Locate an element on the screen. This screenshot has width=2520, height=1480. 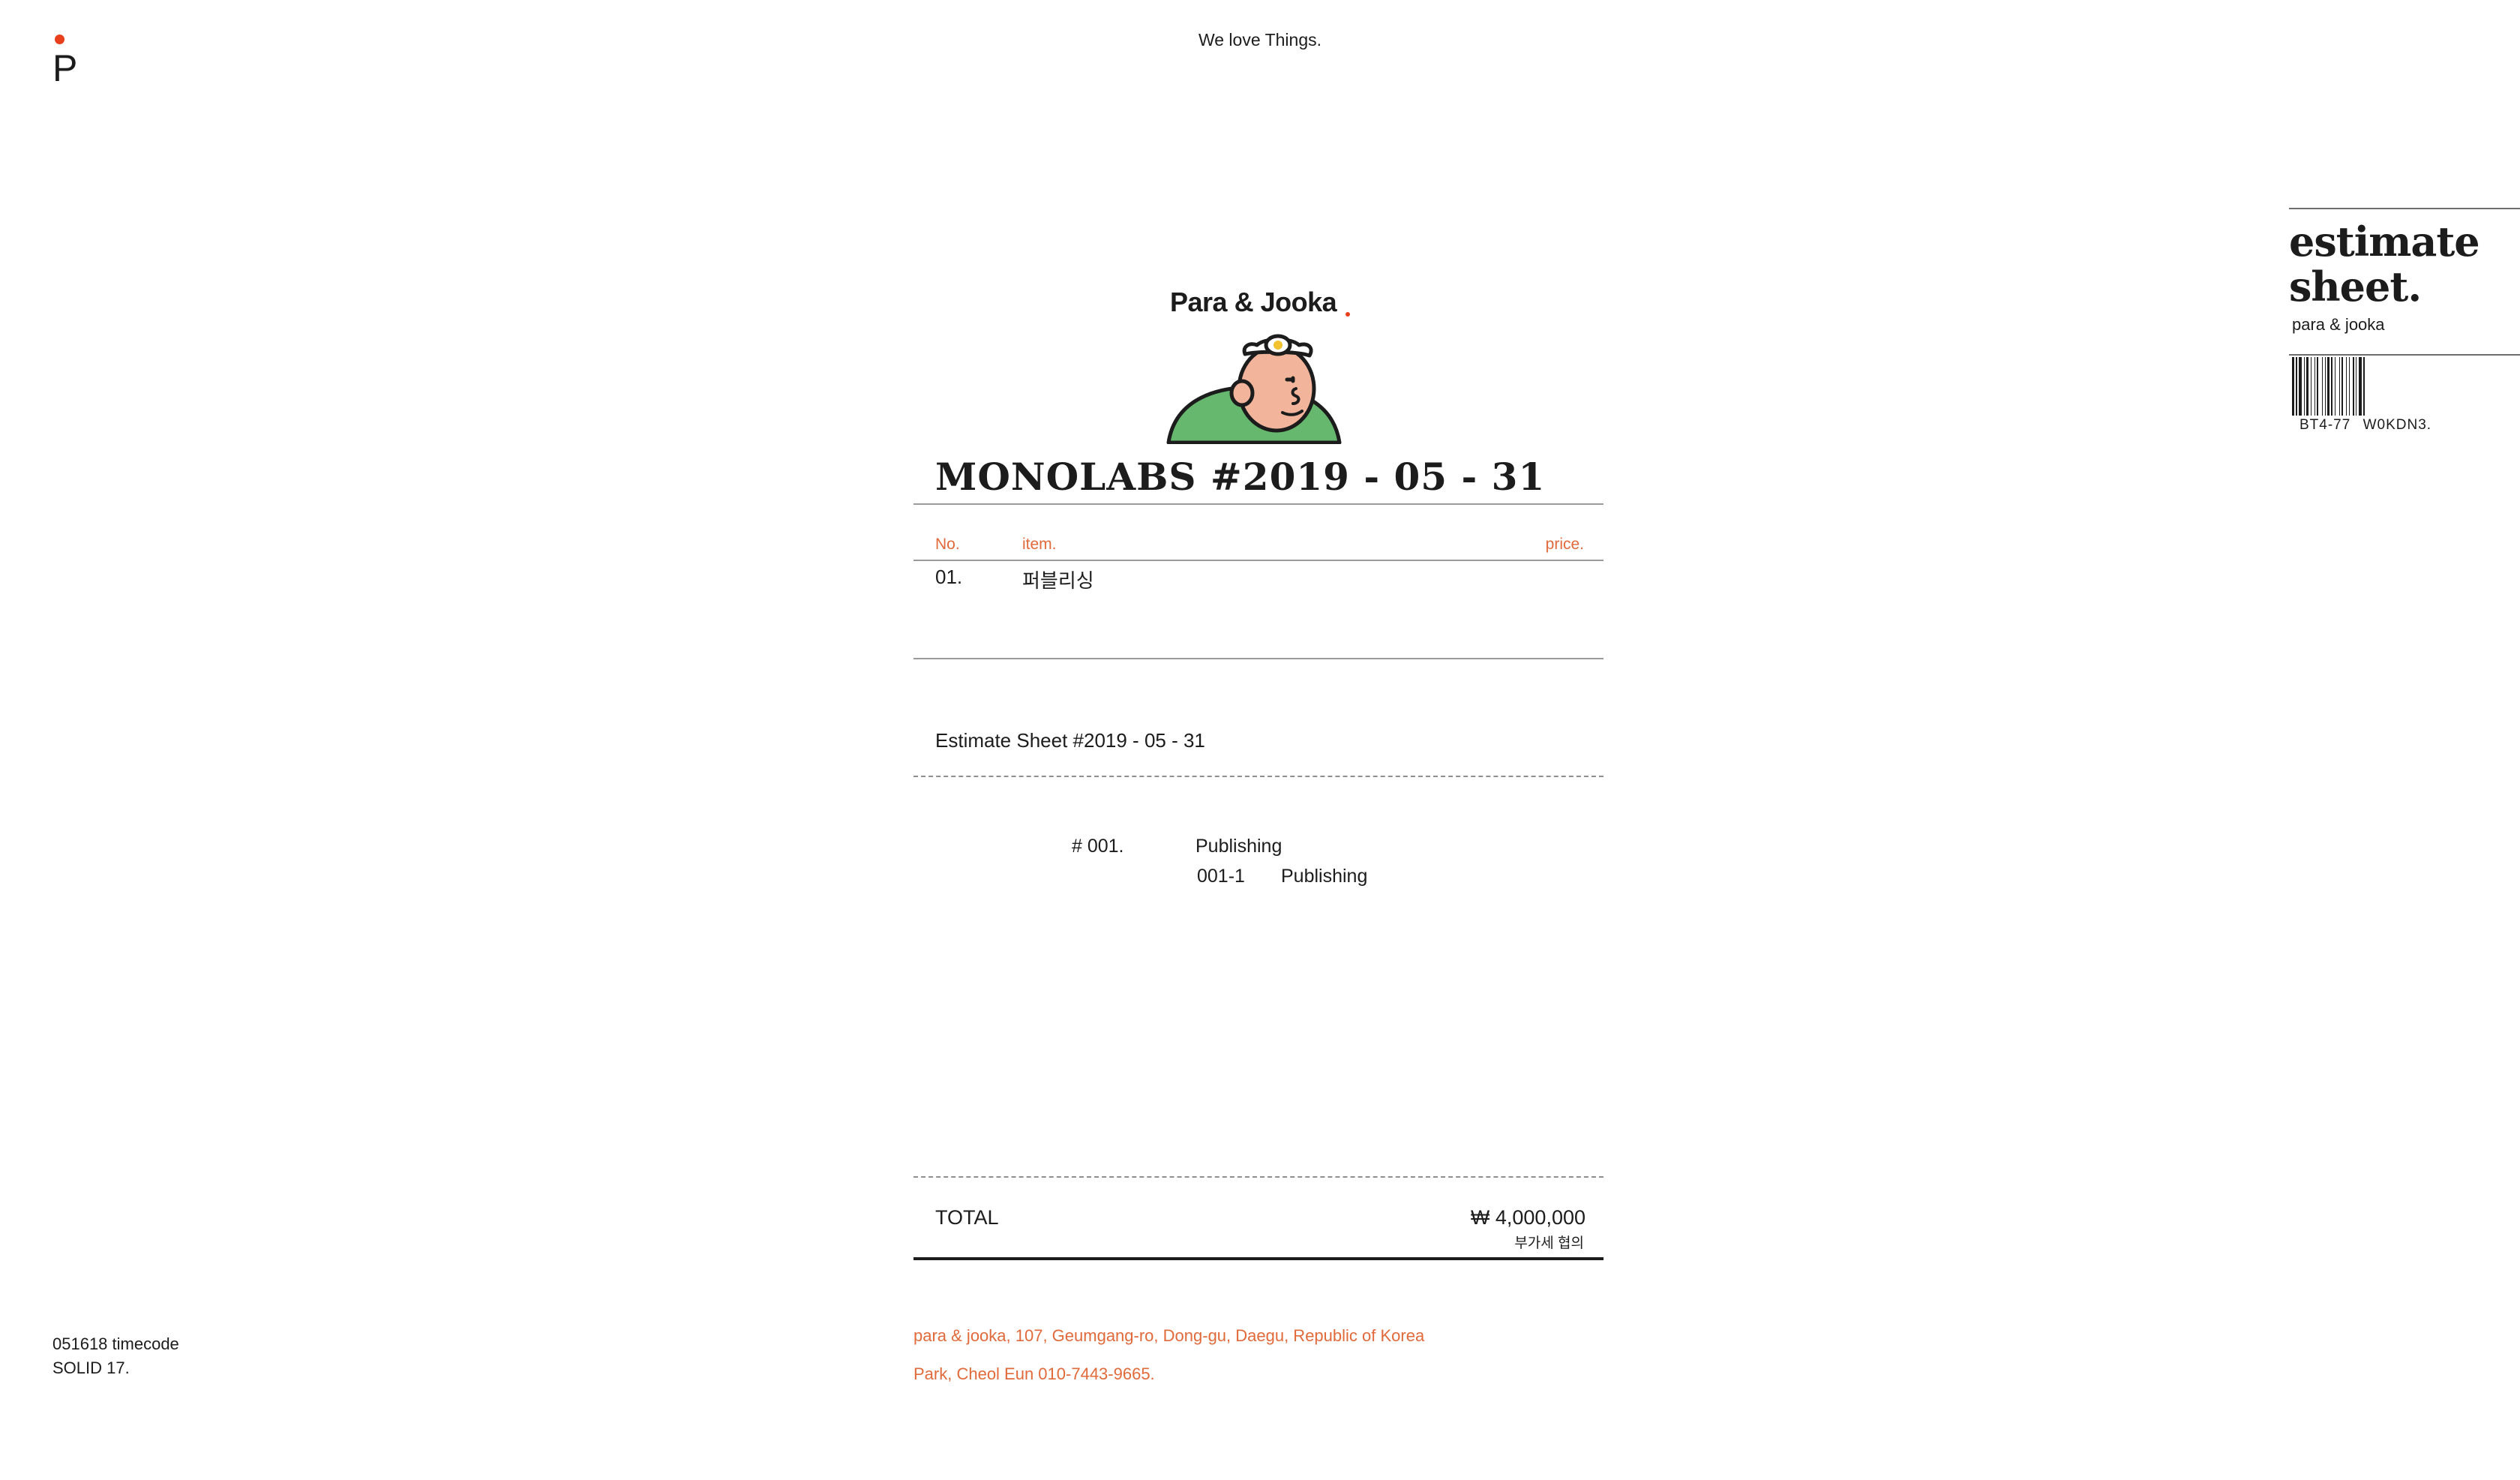
side-panel-bottom-rule is located at coordinates (2404, 355).